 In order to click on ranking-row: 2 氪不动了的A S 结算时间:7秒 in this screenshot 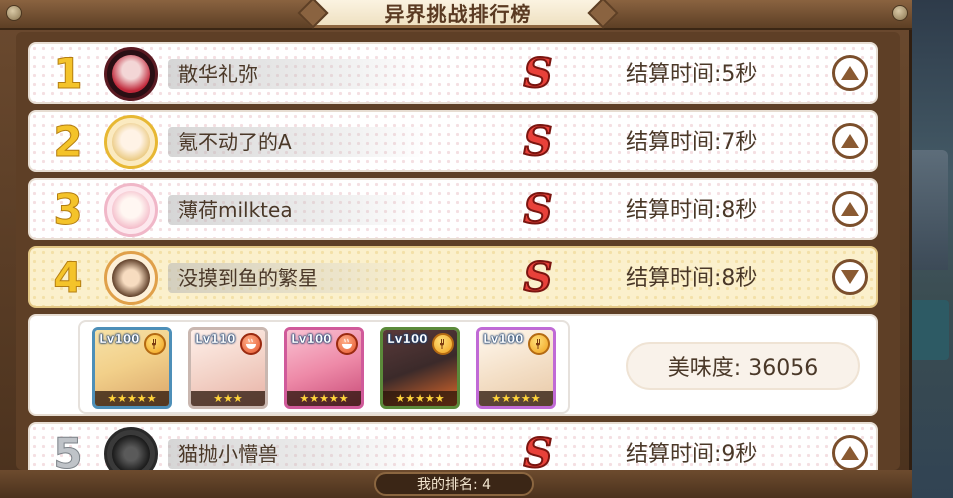, I will do `click(453, 141)`.